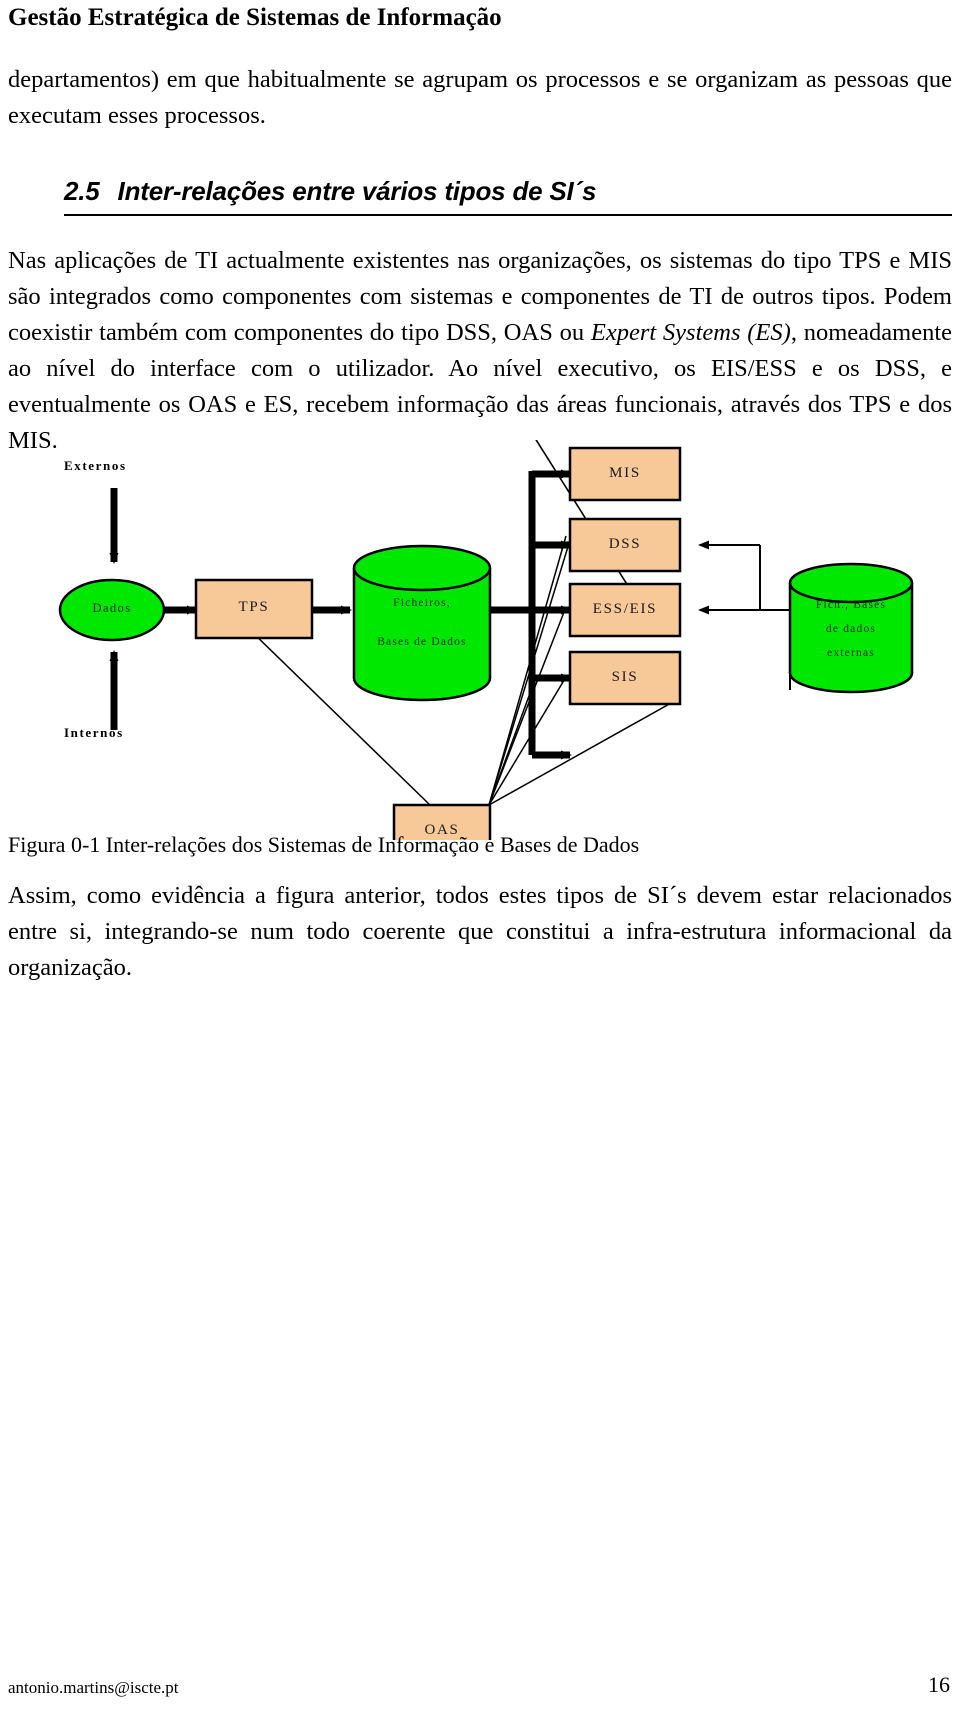 The height and width of the screenshot is (1726, 960). I want to click on label-externos: Externos, so click(95, 465).